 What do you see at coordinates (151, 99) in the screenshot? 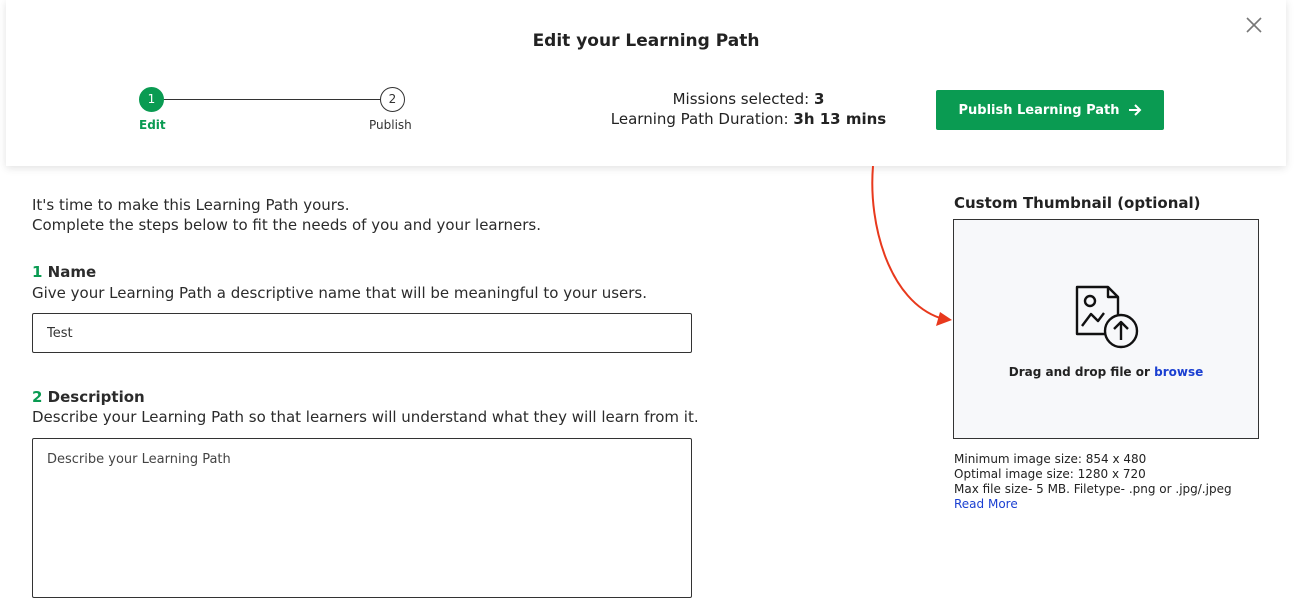
I see `step-1-indicator: 1` at bounding box center [151, 99].